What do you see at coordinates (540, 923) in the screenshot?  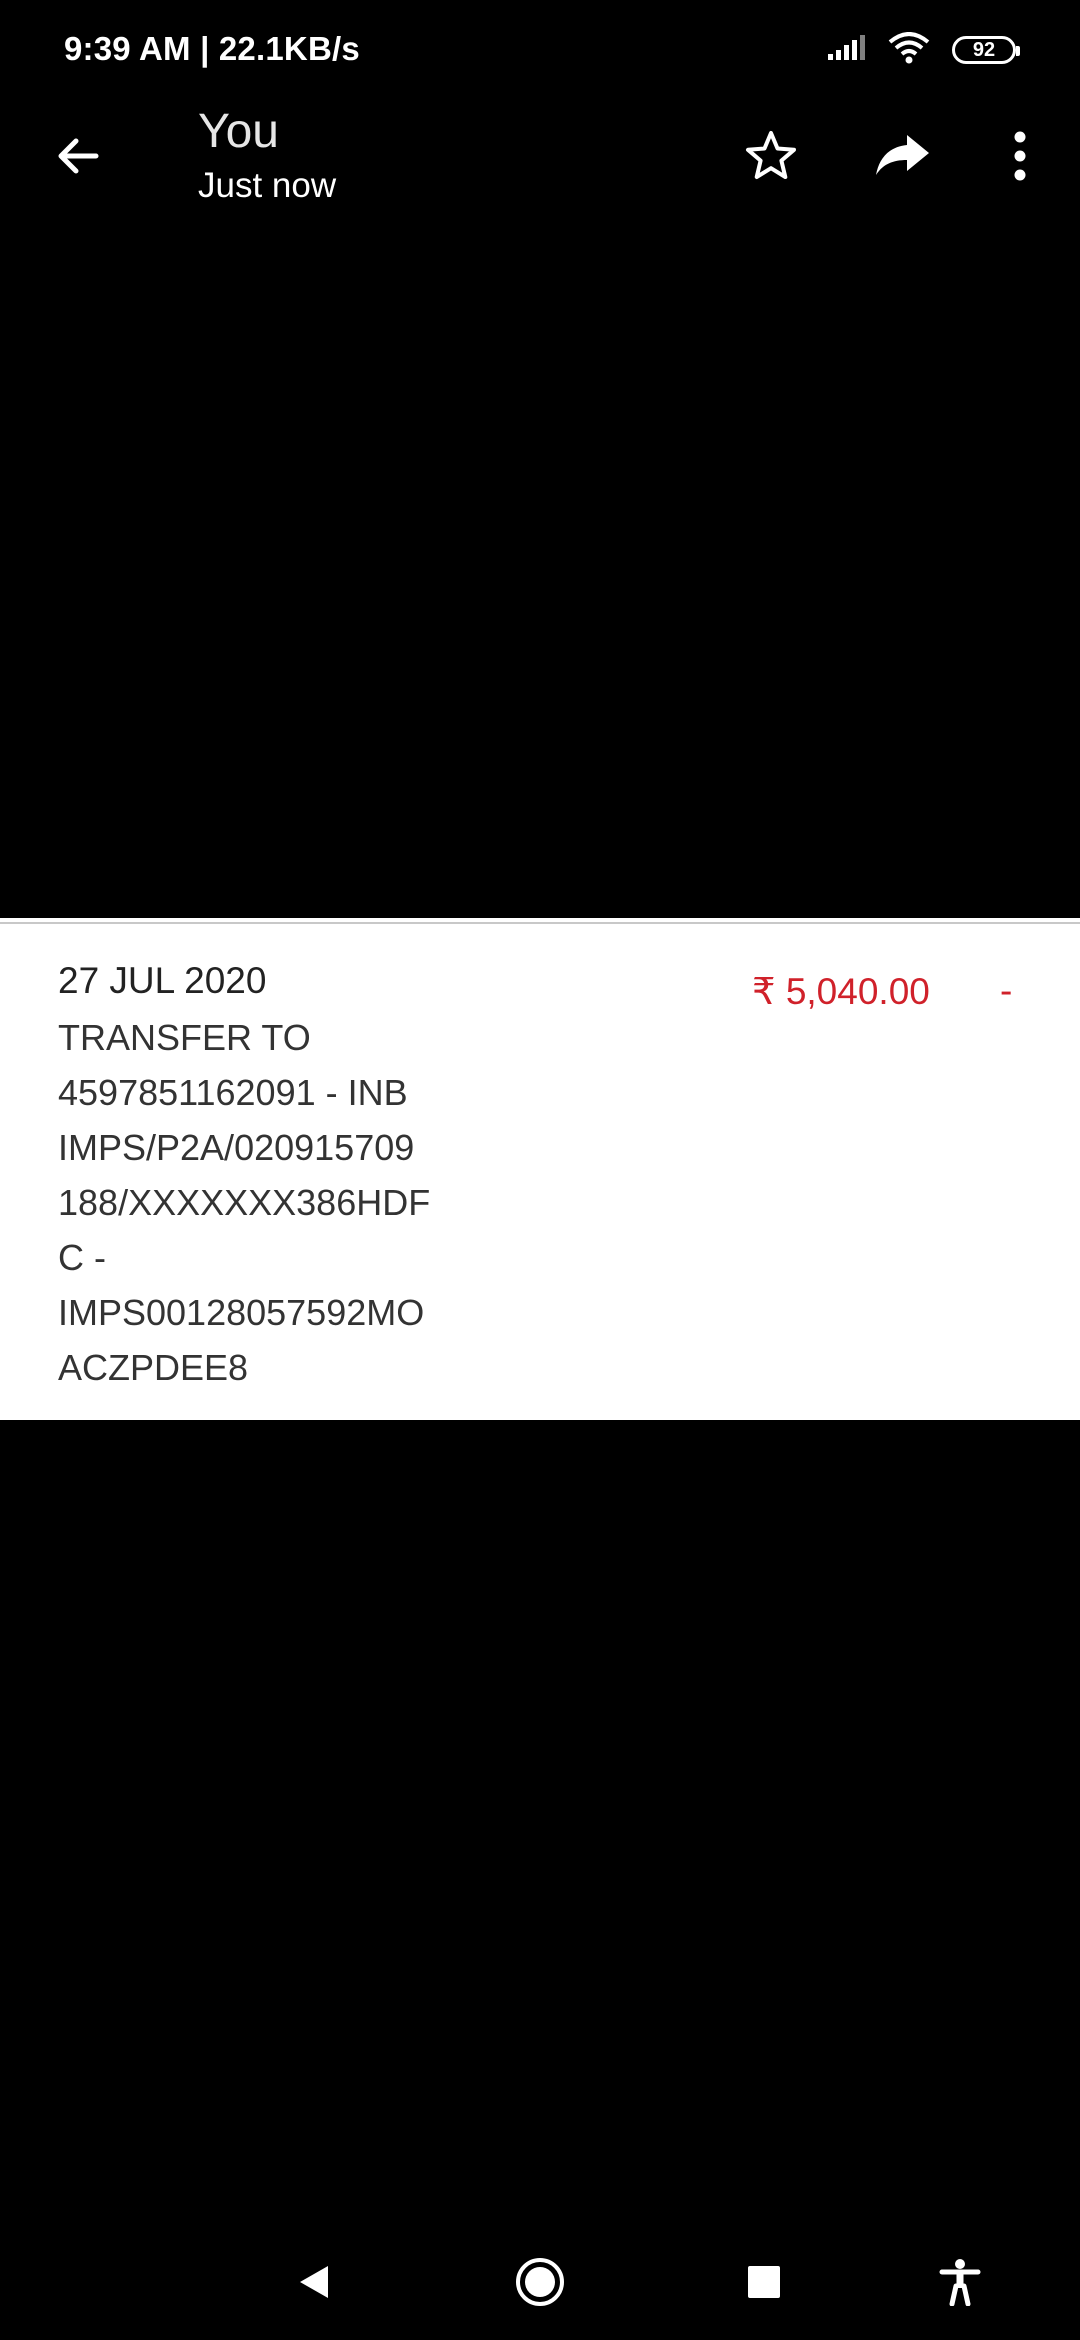 I see `divider` at bounding box center [540, 923].